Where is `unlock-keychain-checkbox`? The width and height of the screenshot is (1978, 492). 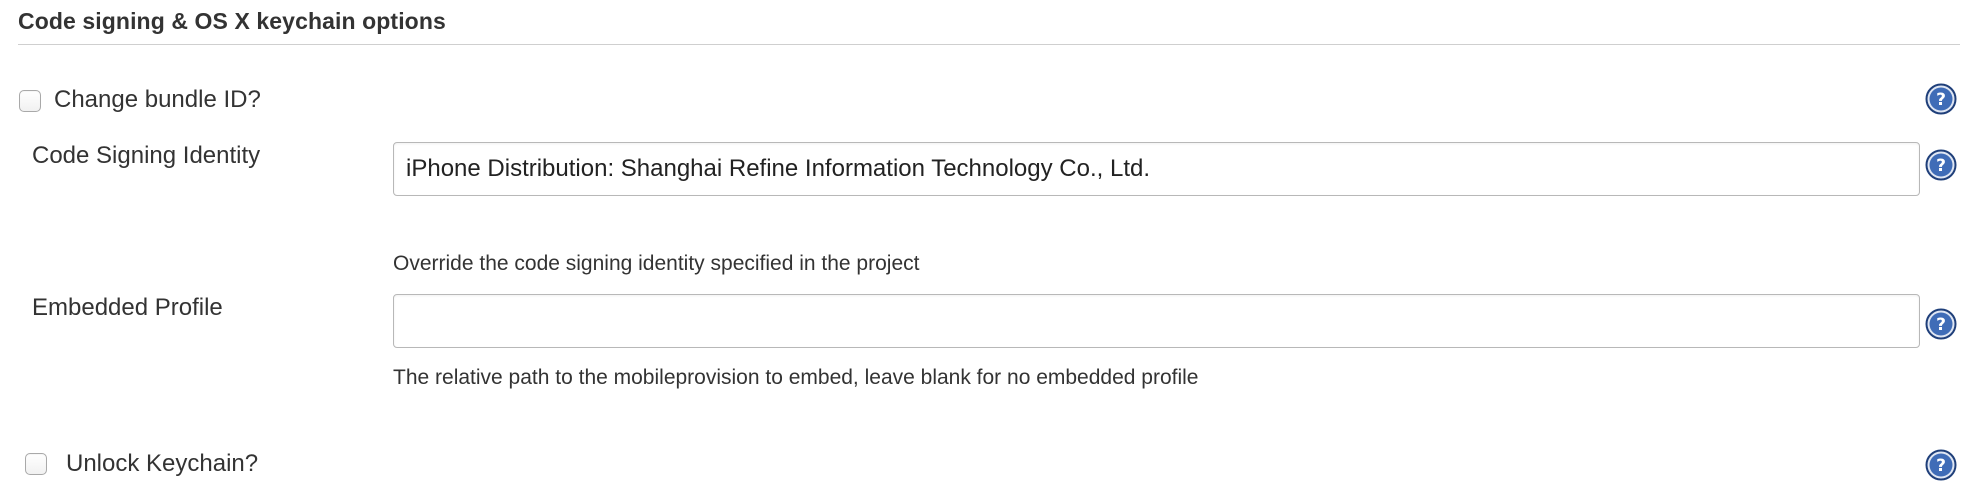
unlock-keychain-checkbox is located at coordinates (36, 464).